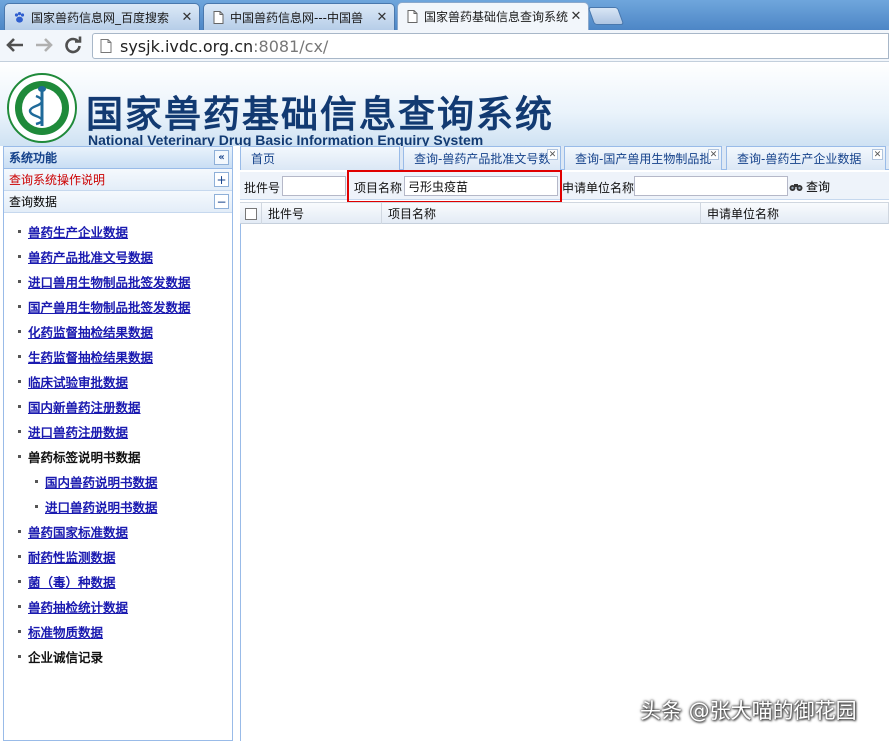  Describe the element at coordinates (102, 16) in the screenshot. I see `browser-tab-1: 国家兽药信息网_百度搜索 ✕` at that location.